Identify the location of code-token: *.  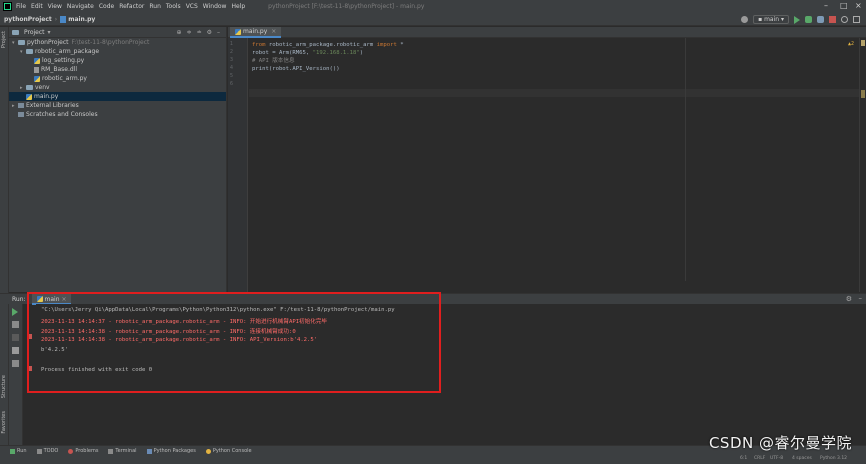
(400, 45).